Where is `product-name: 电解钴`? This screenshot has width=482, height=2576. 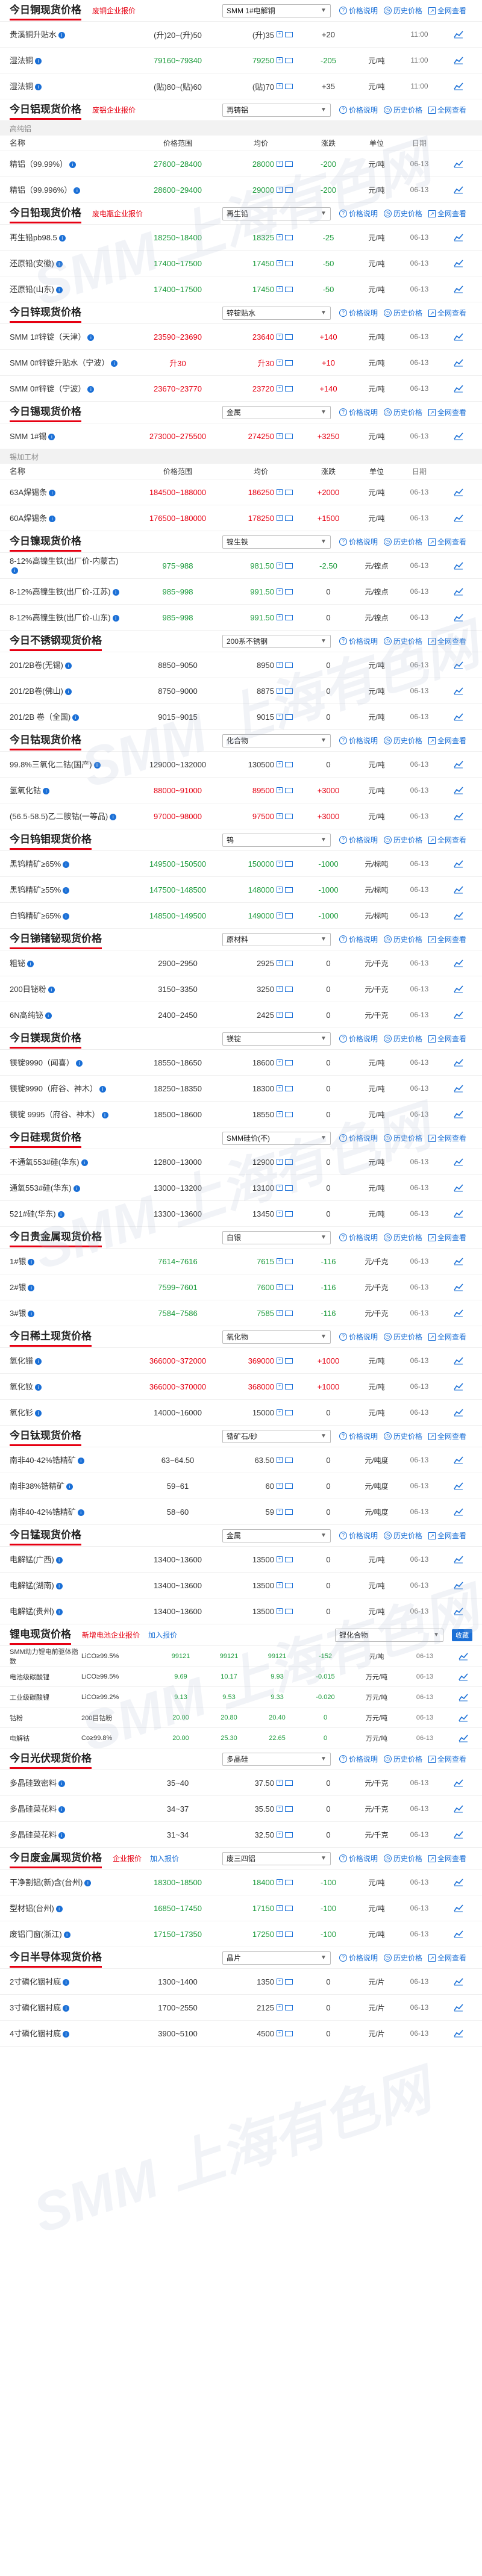 product-name: 电解钴 is located at coordinates (41, 1738).